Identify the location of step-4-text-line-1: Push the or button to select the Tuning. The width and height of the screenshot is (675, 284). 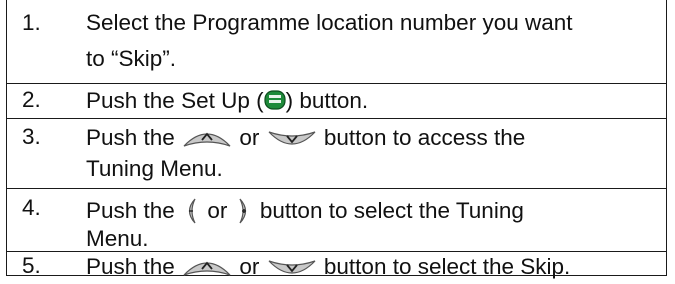
(305, 211).